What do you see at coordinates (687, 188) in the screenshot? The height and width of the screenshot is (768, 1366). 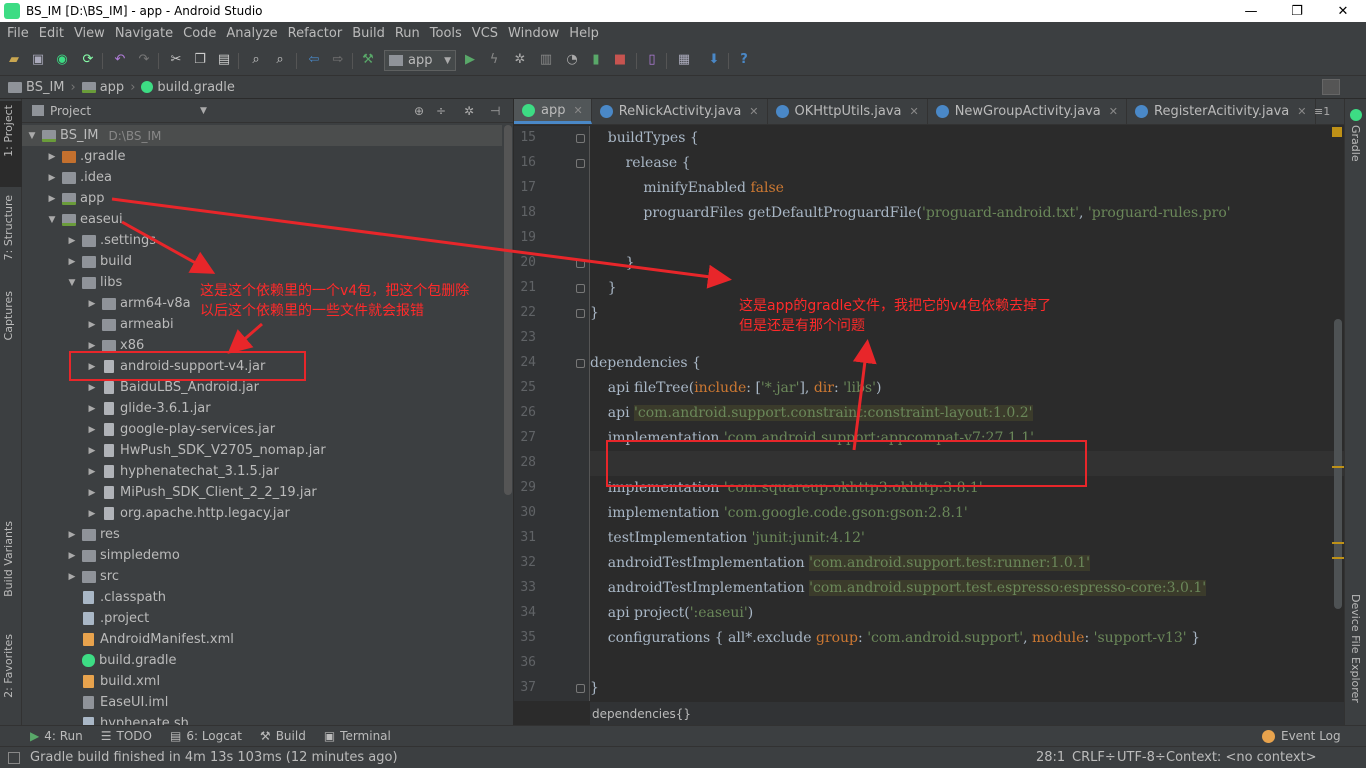 I see `code-line: minifyEnabled false` at bounding box center [687, 188].